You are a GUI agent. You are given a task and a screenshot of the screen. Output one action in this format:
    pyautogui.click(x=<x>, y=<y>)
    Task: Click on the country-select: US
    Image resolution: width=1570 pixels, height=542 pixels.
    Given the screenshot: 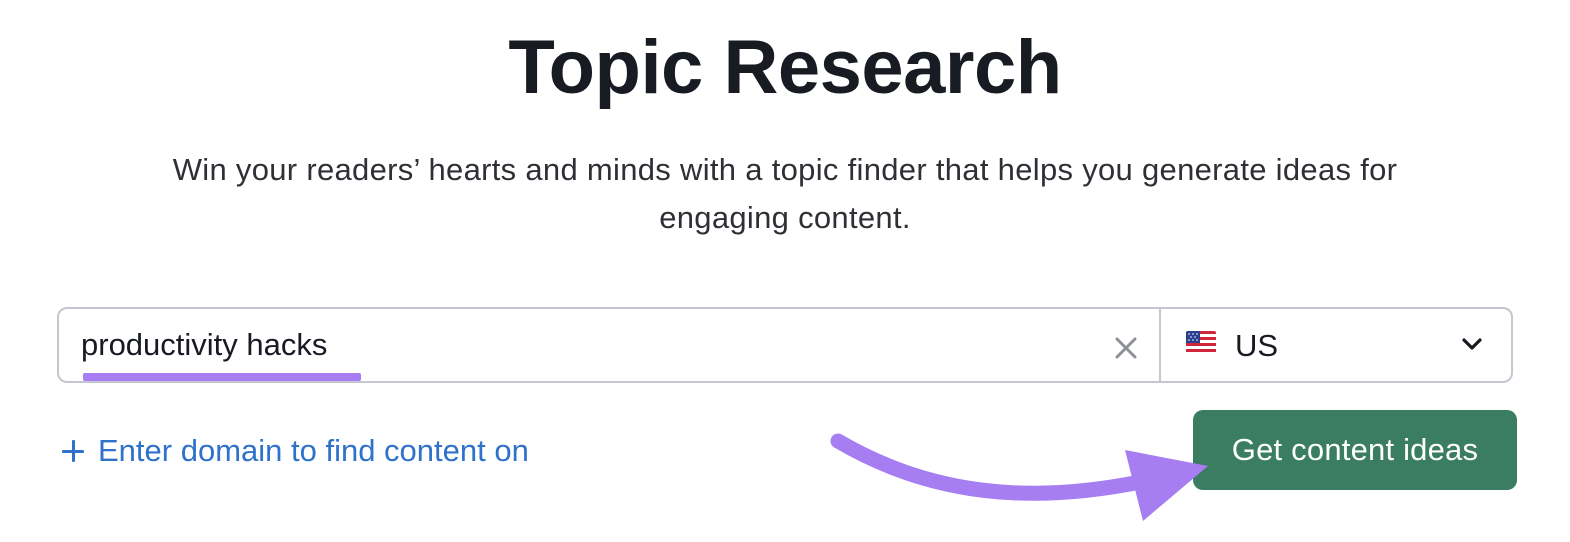 What is the action you would take?
    pyautogui.click(x=1336, y=345)
    